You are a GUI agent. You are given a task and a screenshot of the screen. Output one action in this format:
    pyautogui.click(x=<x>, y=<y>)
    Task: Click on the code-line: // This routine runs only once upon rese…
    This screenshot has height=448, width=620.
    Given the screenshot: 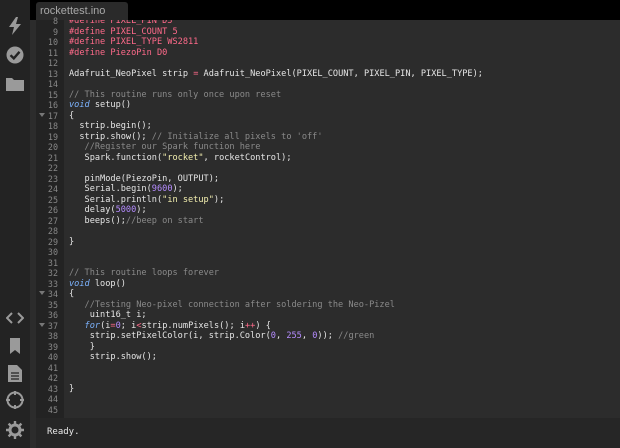 What is the action you would take?
    pyautogui.click(x=175, y=95)
    